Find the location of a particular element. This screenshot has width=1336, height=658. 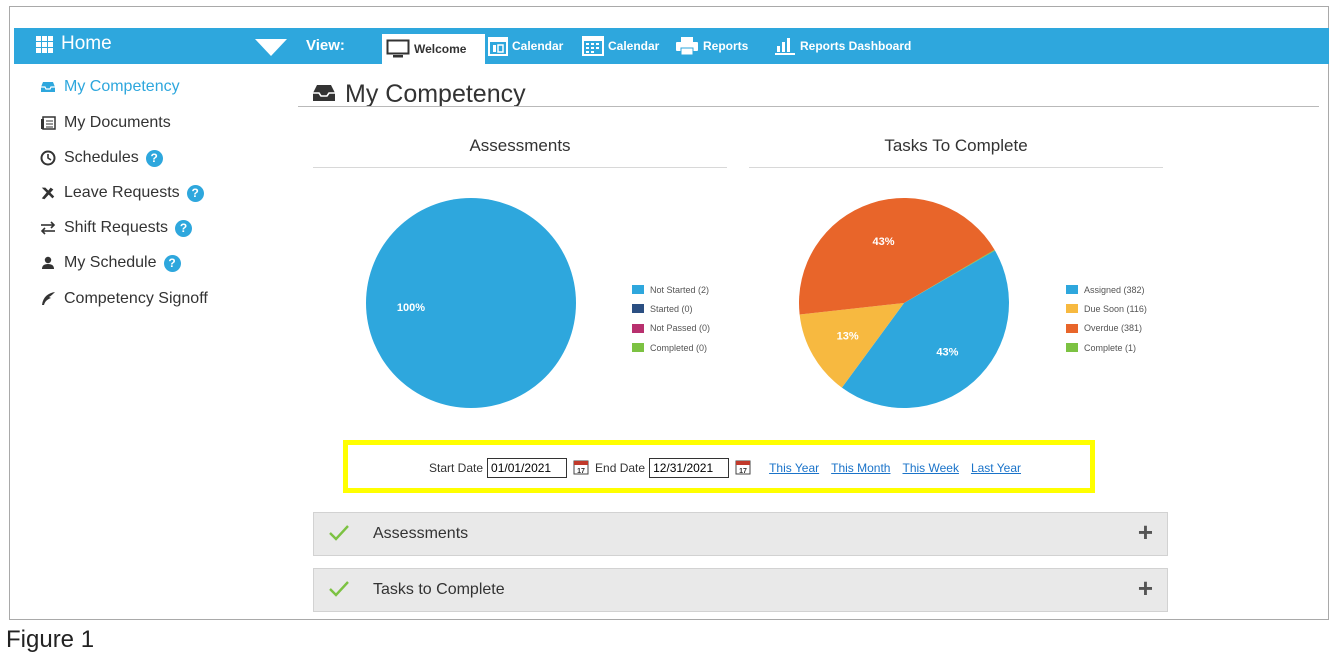

legend-label: Started (0) is located at coordinates (671, 308).